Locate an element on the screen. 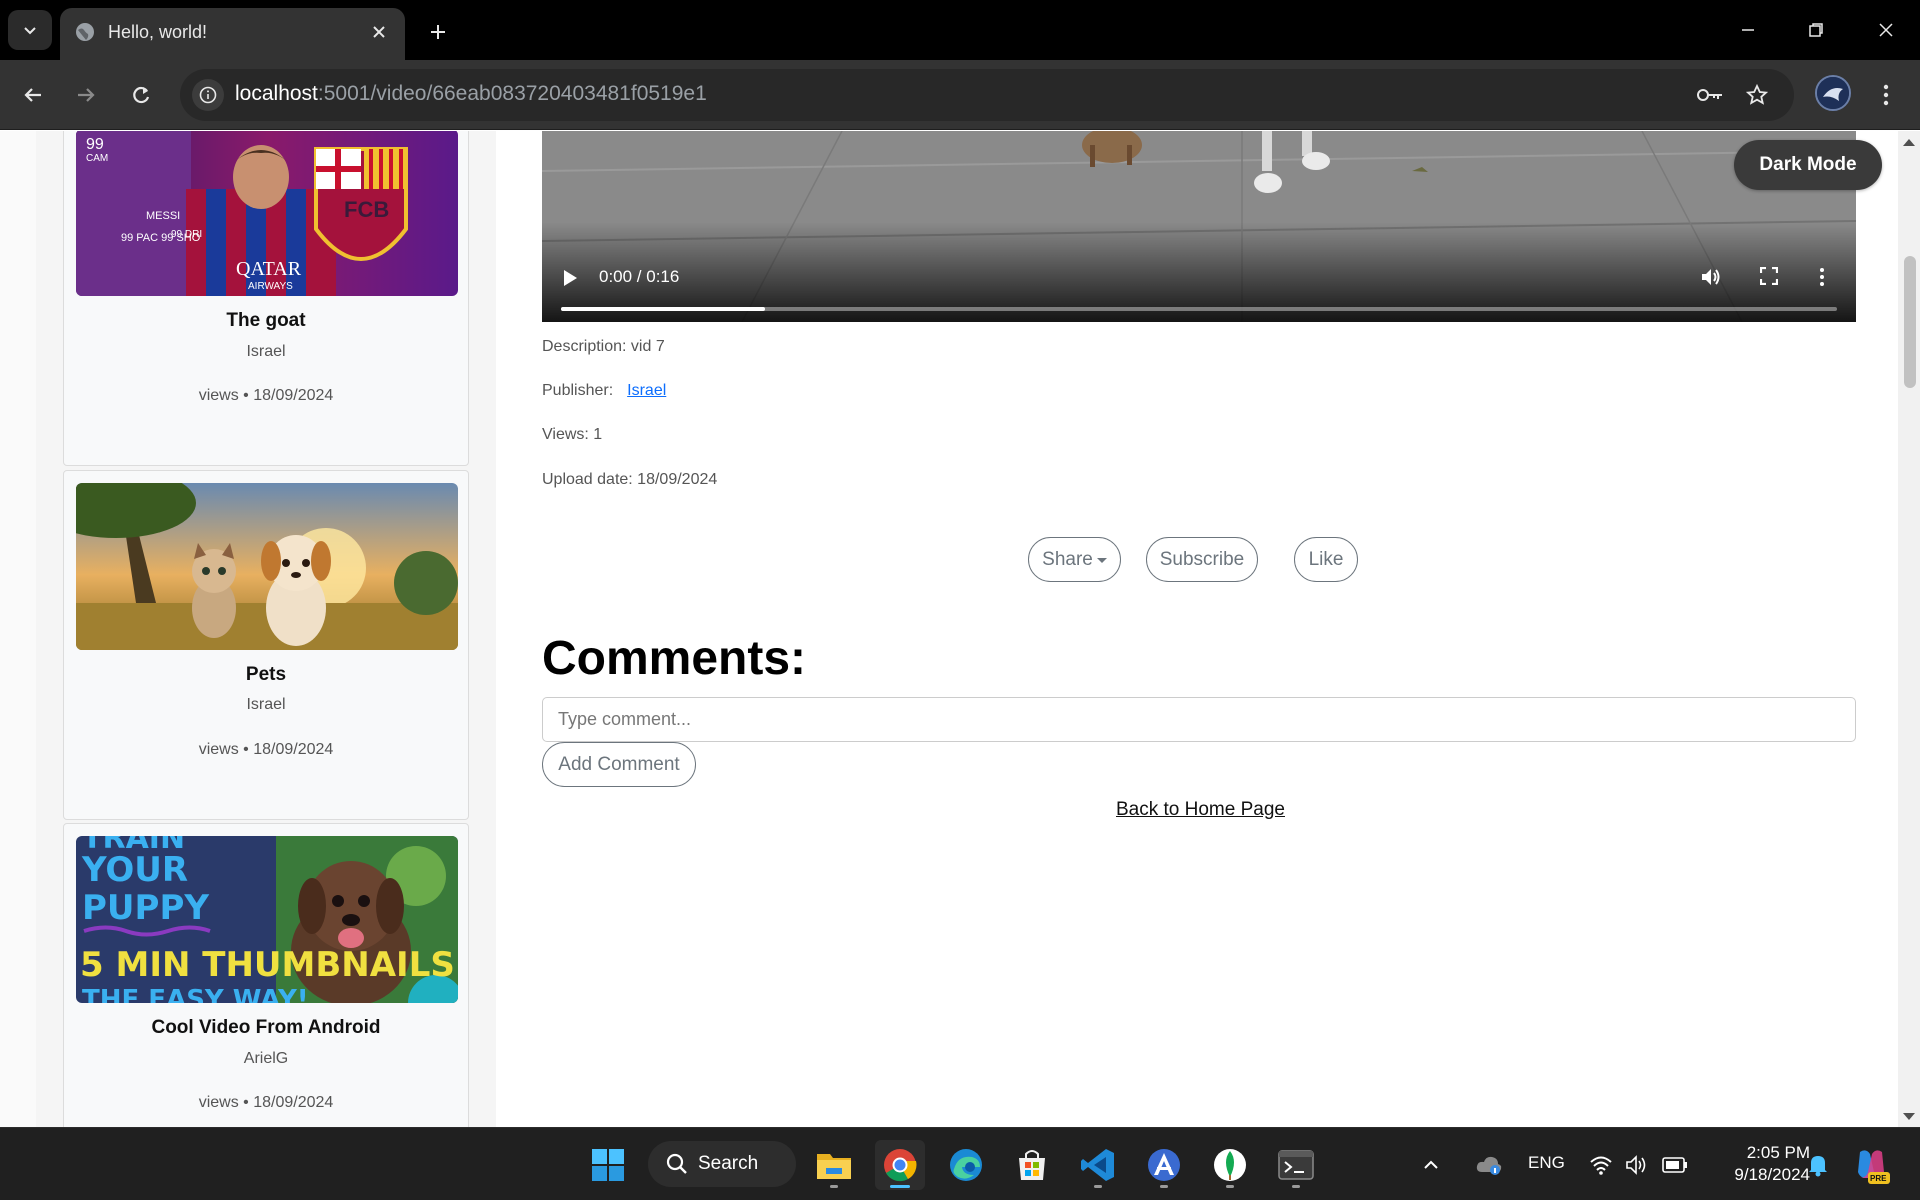 The width and height of the screenshot is (1920, 1200). pets-thumbnail-art is located at coordinates (267, 566).